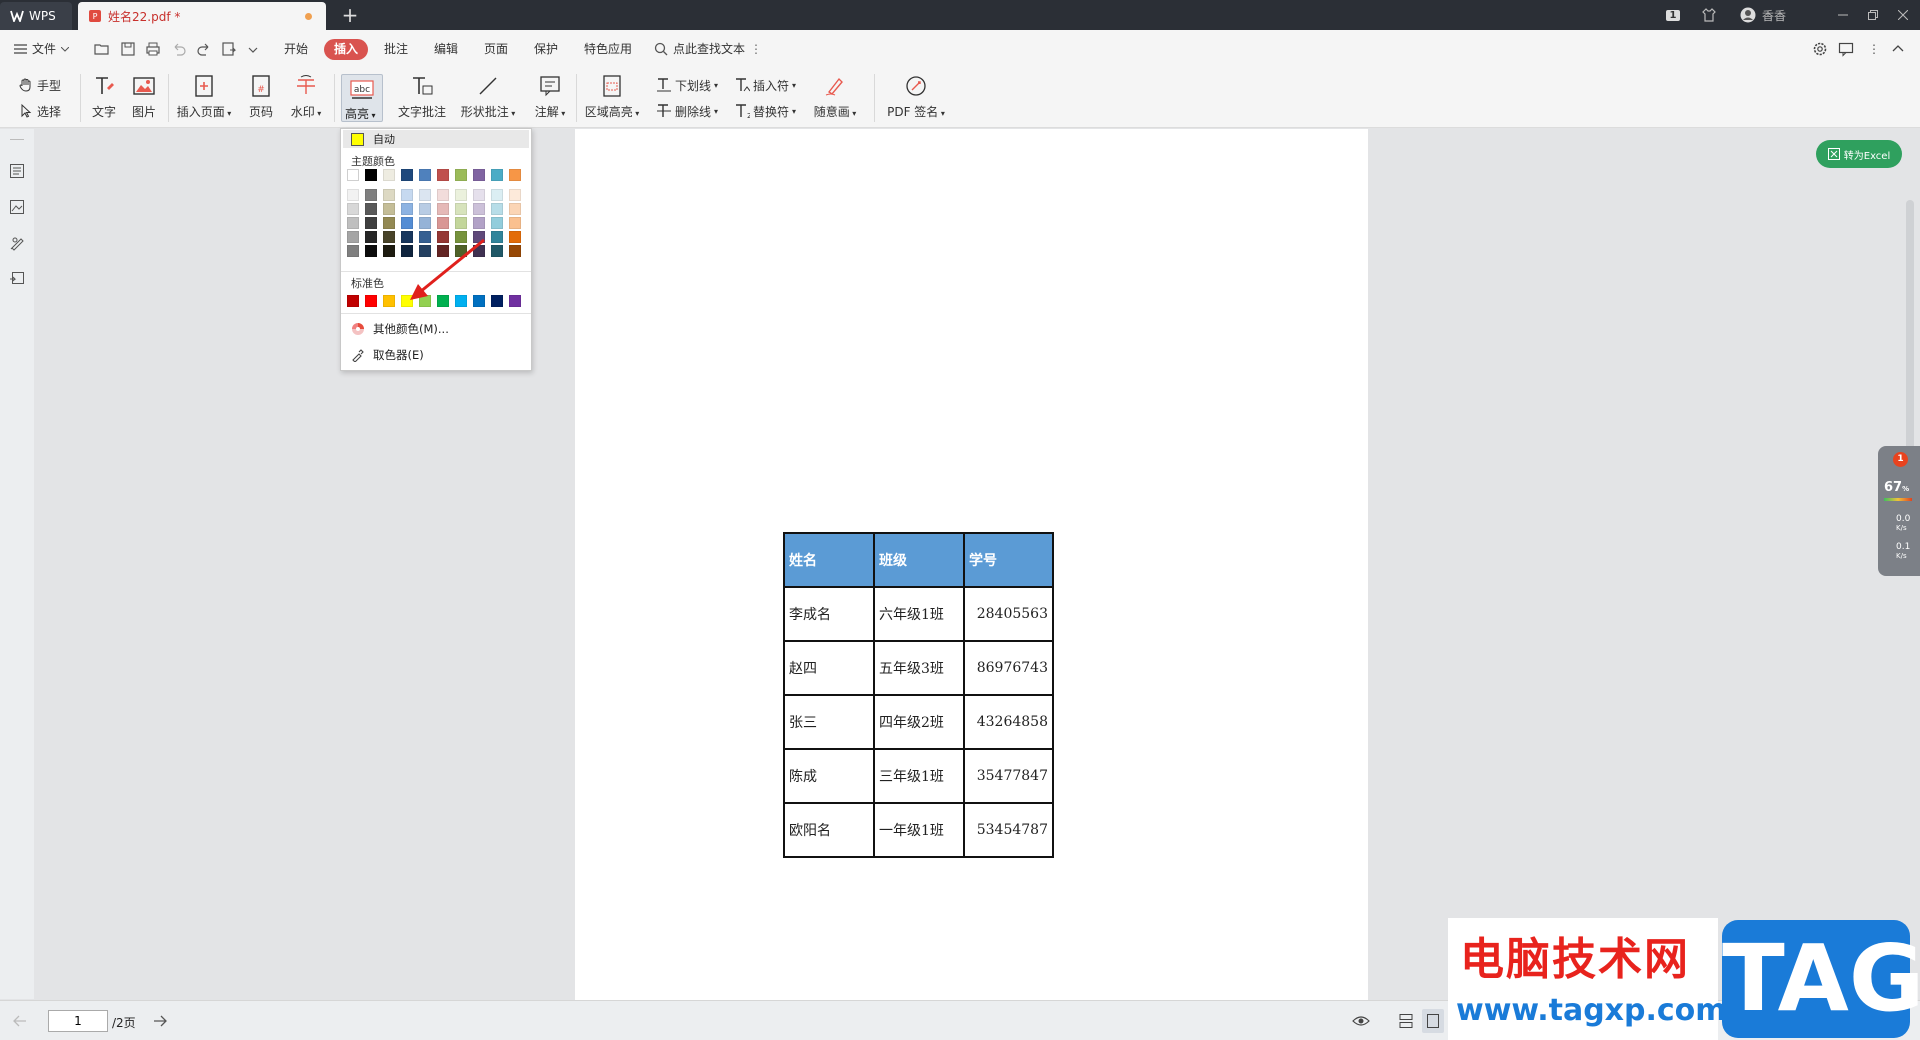 The height and width of the screenshot is (1040, 1920). What do you see at coordinates (296, 49) in the screenshot?
I see `menu-item-start: 开始` at bounding box center [296, 49].